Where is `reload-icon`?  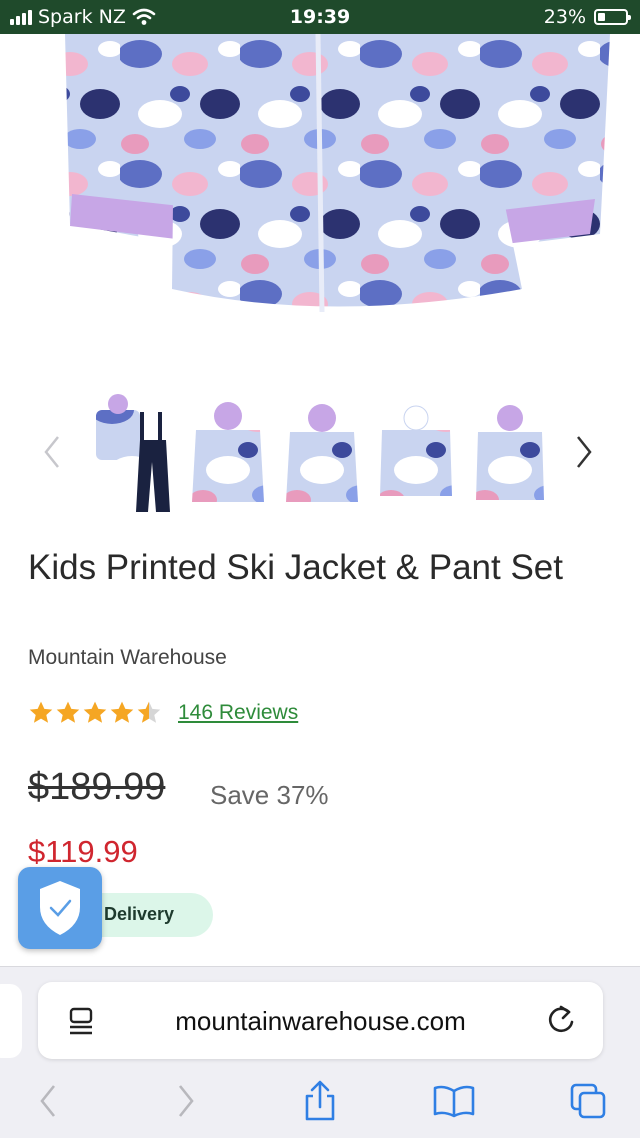 reload-icon is located at coordinates (562, 1020).